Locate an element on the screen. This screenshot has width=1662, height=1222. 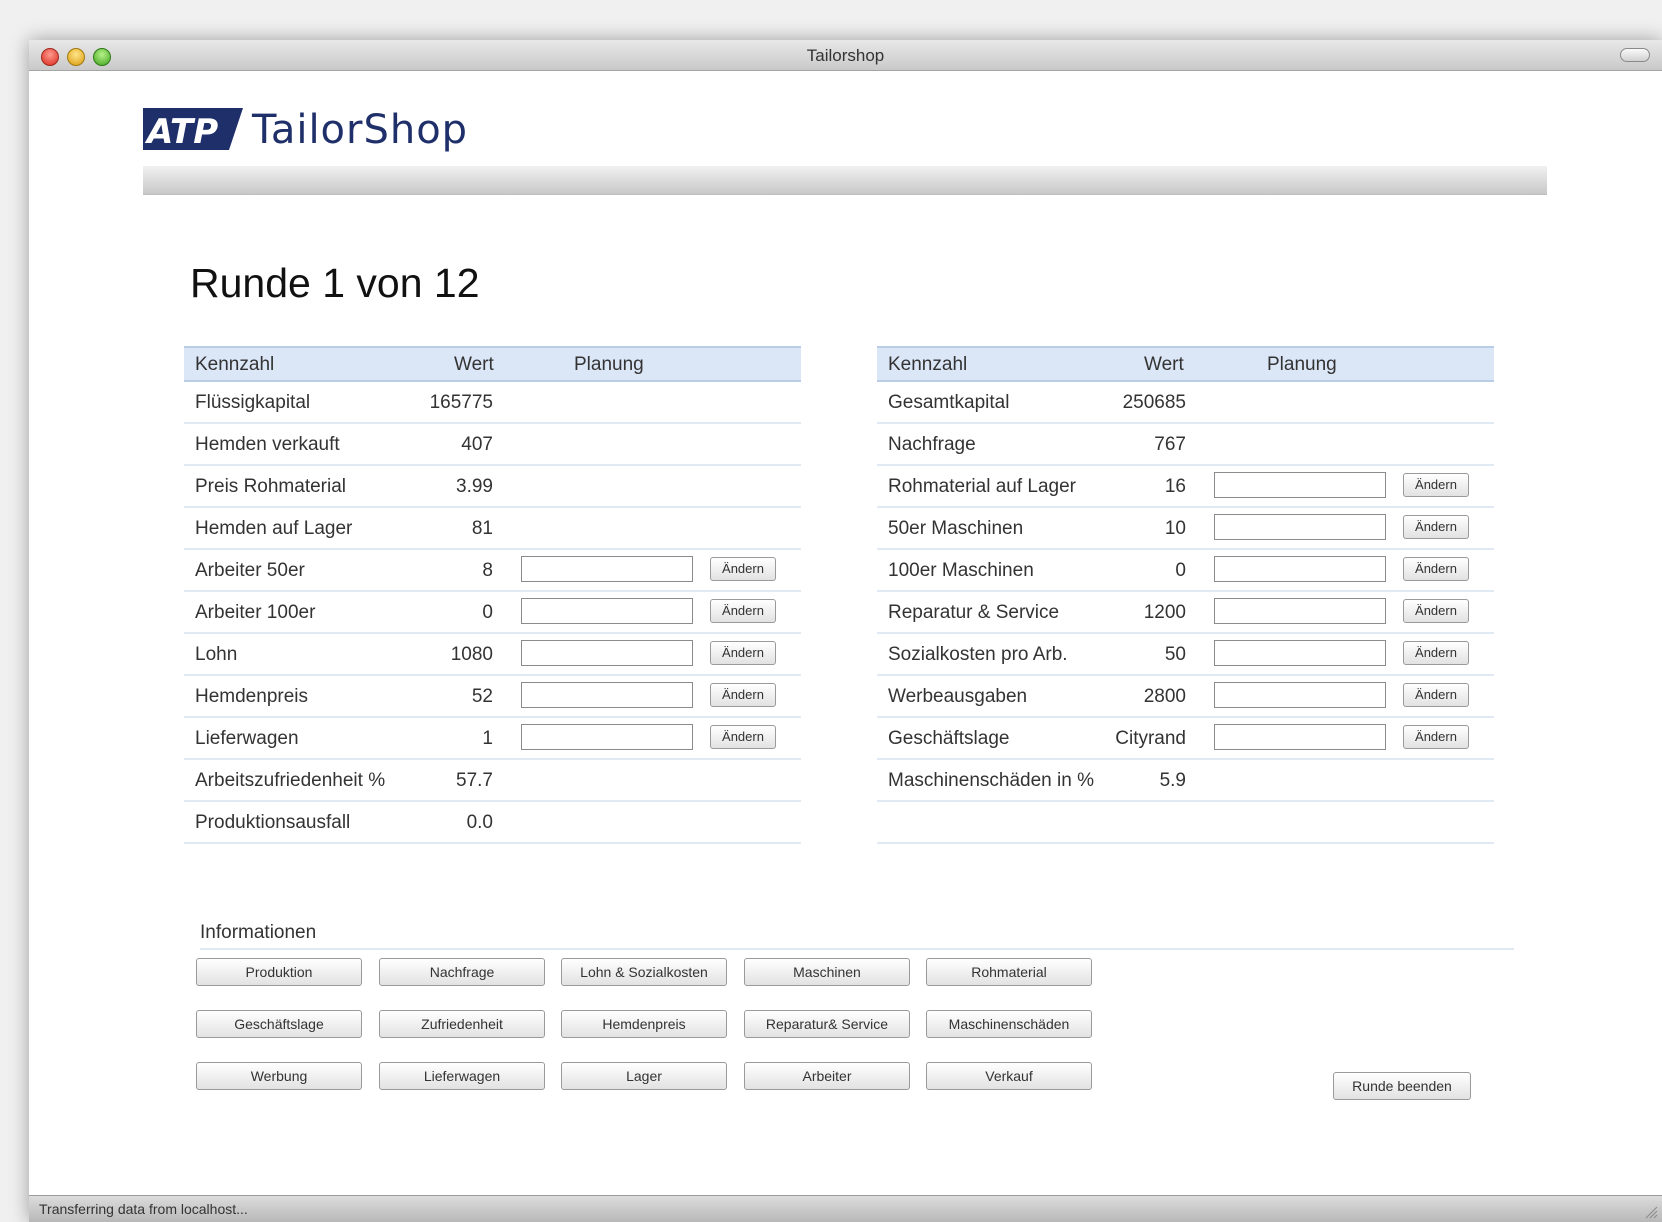
table-row: 100er Maschinen 0 Ändern is located at coordinates (1185, 571).